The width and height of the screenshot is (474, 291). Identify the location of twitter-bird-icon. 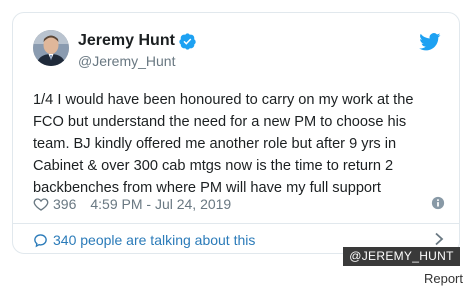
(430, 42).